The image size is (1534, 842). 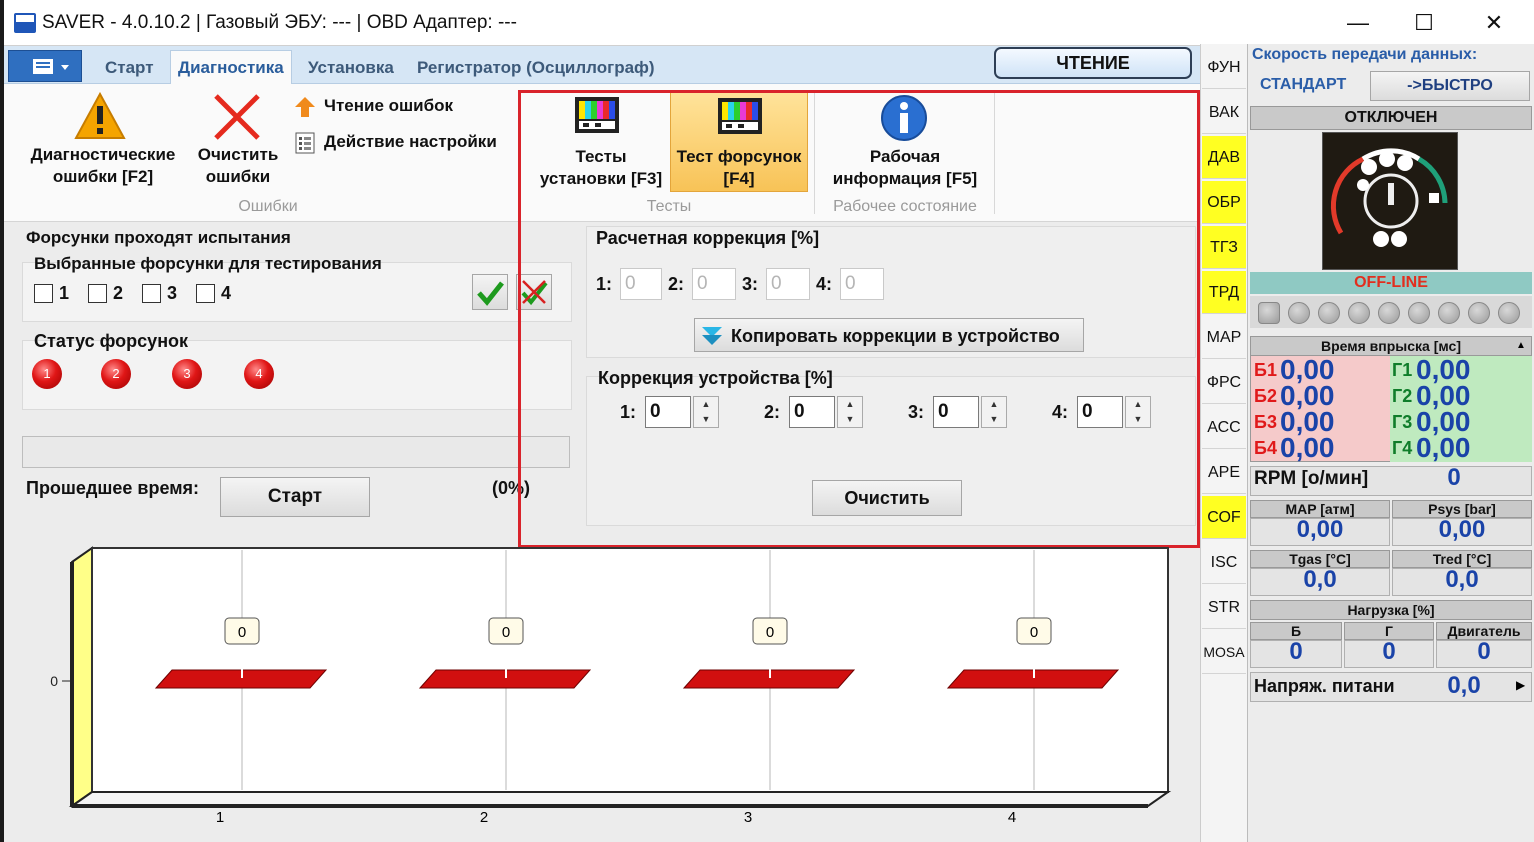 What do you see at coordinates (103, 176) in the screenshot?
I see `diag-errors-label-2: ошибки [F2]` at bounding box center [103, 176].